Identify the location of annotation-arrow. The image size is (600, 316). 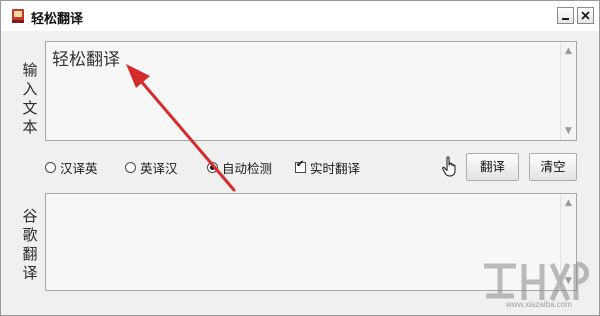
(181, 128).